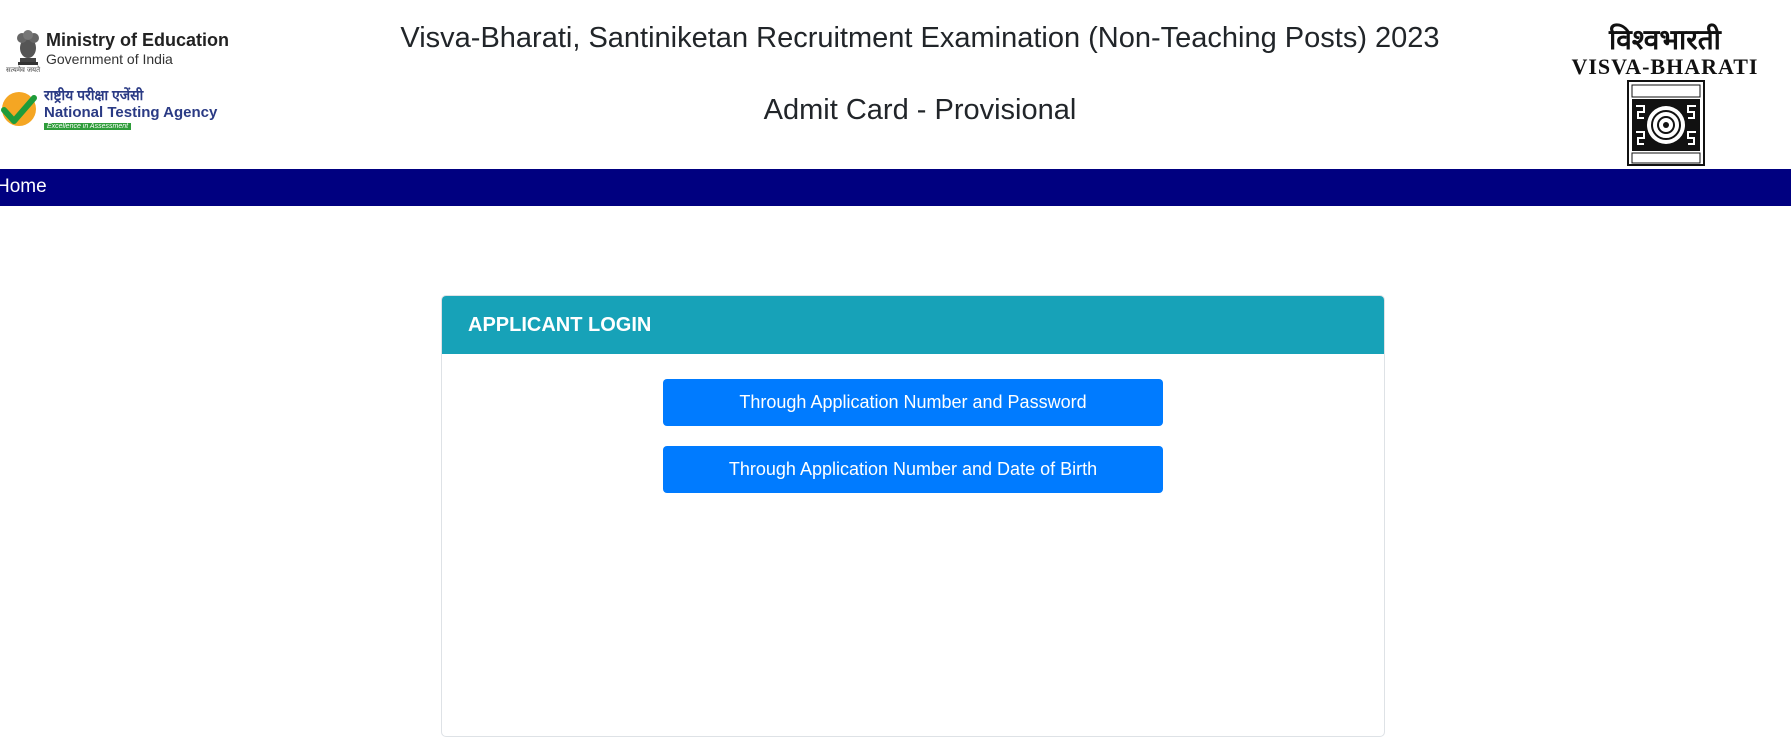 Image resolution: width=1791 pixels, height=737 pixels. What do you see at coordinates (920, 110) in the screenshot?
I see `page-subtitle: Admit Card - Provisional` at bounding box center [920, 110].